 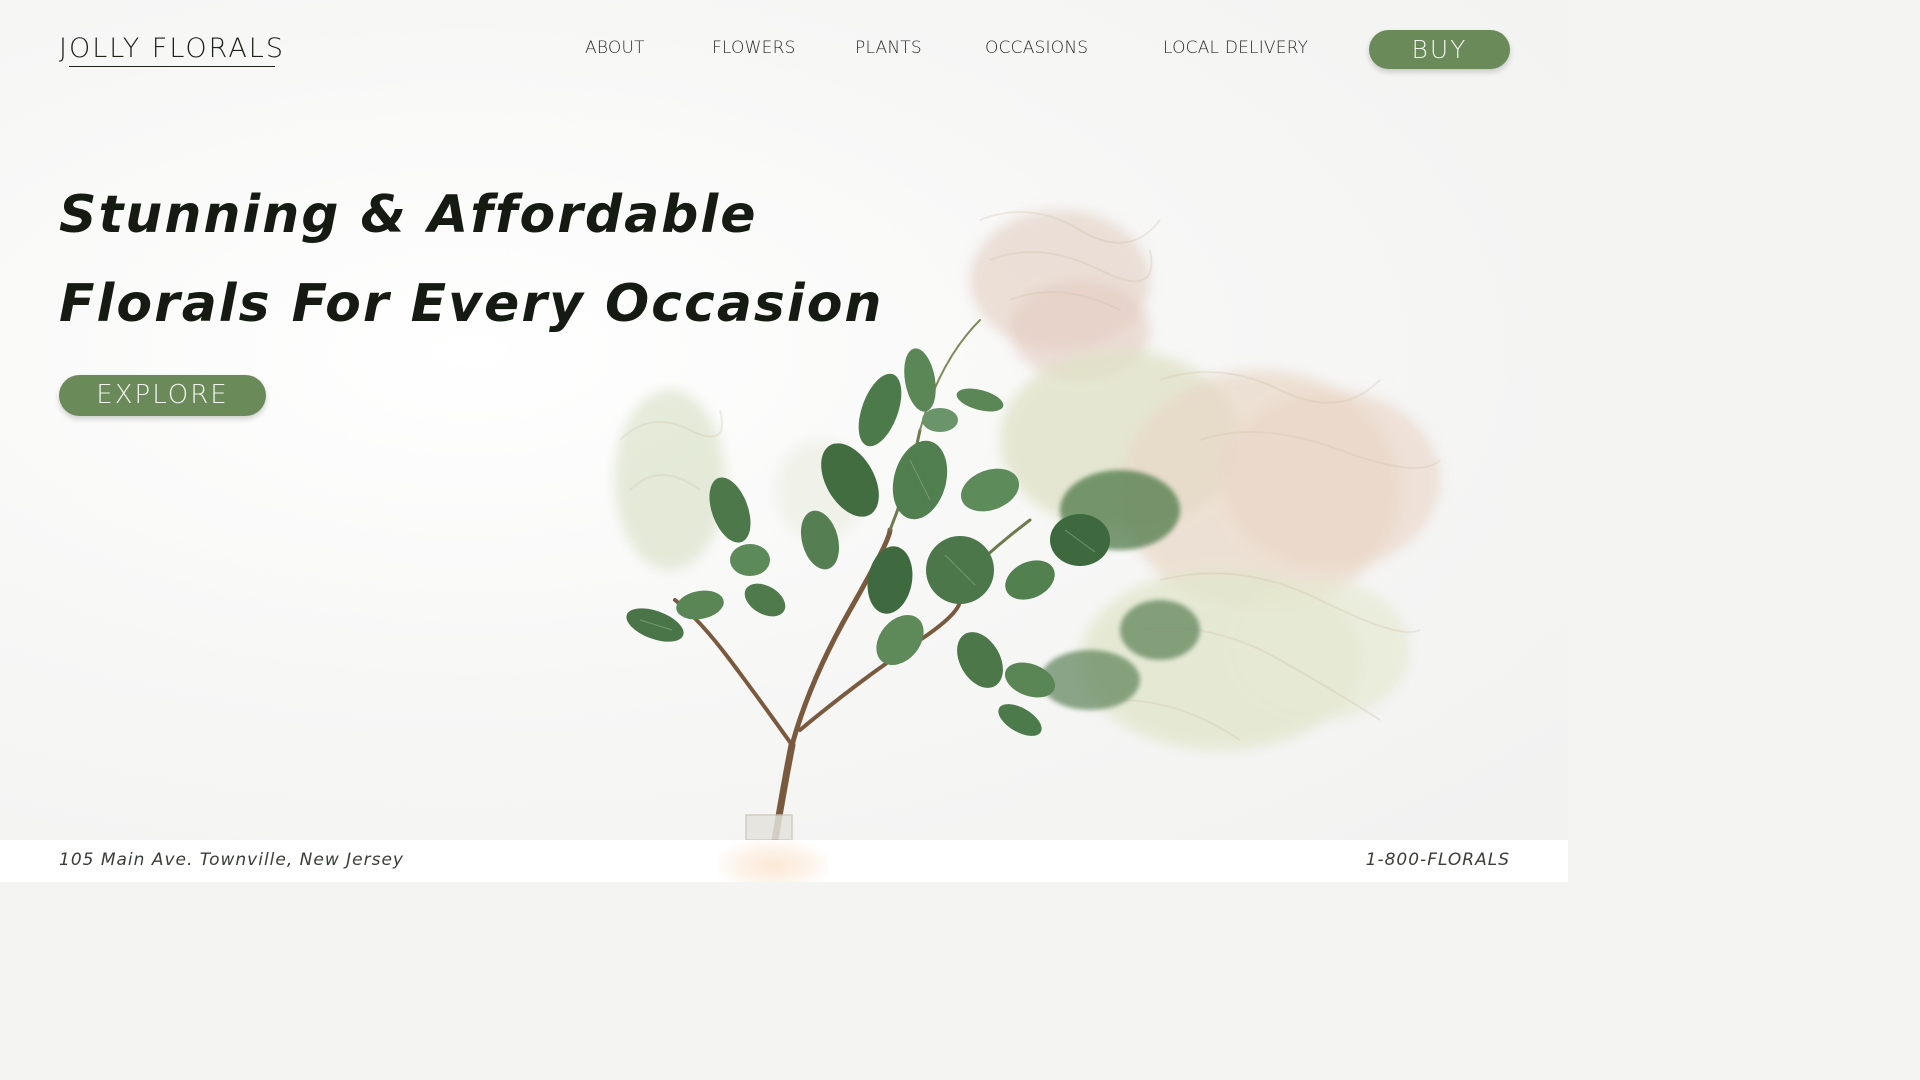 What do you see at coordinates (231, 860) in the screenshot?
I see `store-address: 105 Main Ave. Townville, New Jersey` at bounding box center [231, 860].